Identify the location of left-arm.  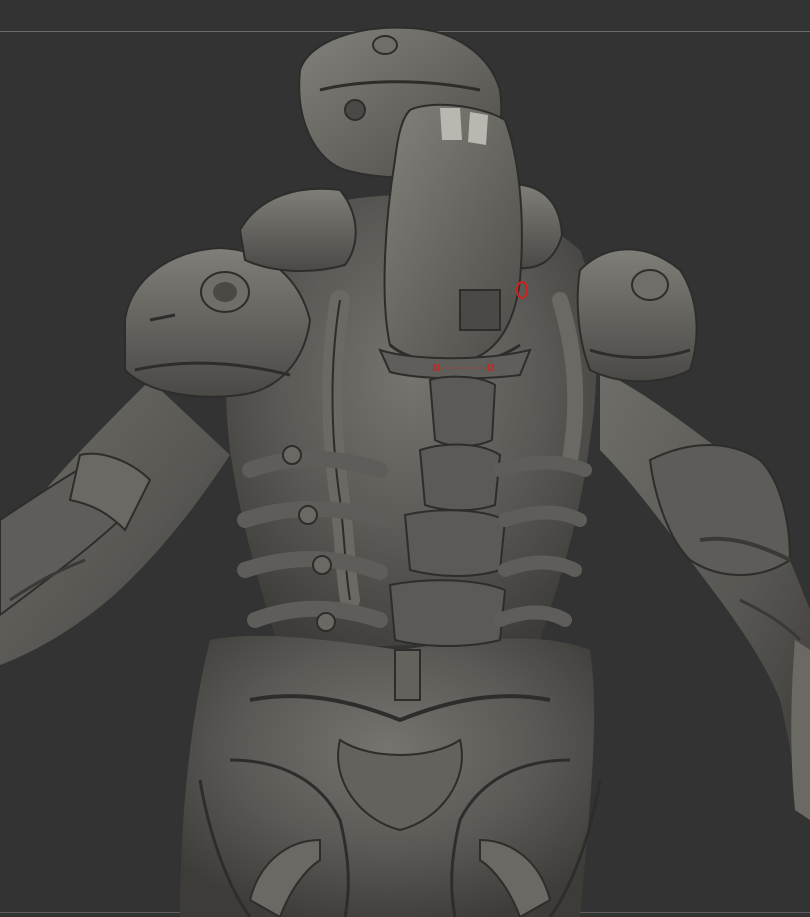
(115, 522).